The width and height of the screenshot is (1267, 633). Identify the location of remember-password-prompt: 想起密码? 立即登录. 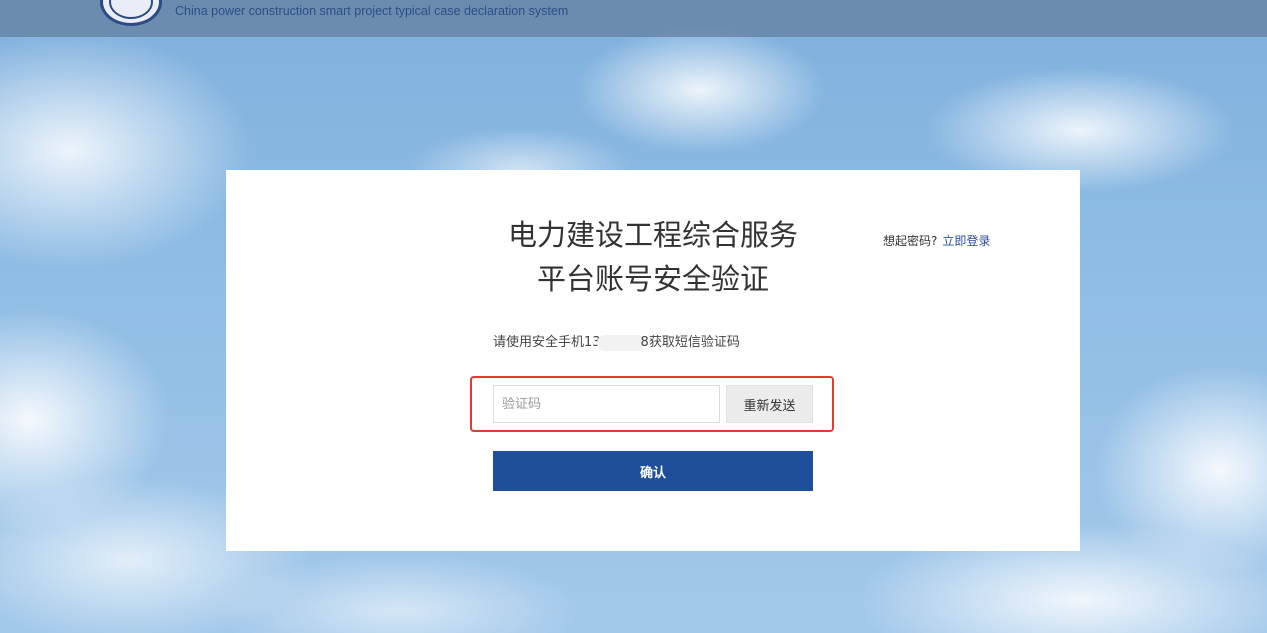
(936, 240).